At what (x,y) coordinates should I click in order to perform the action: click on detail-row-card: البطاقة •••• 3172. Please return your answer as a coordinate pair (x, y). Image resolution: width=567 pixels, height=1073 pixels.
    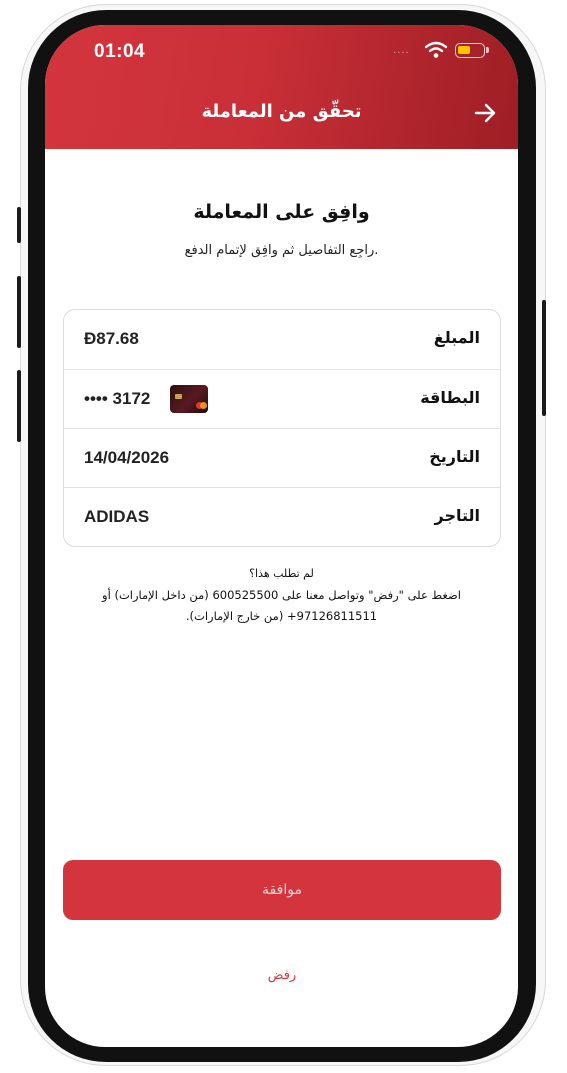
    Looking at the image, I should click on (282, 399).